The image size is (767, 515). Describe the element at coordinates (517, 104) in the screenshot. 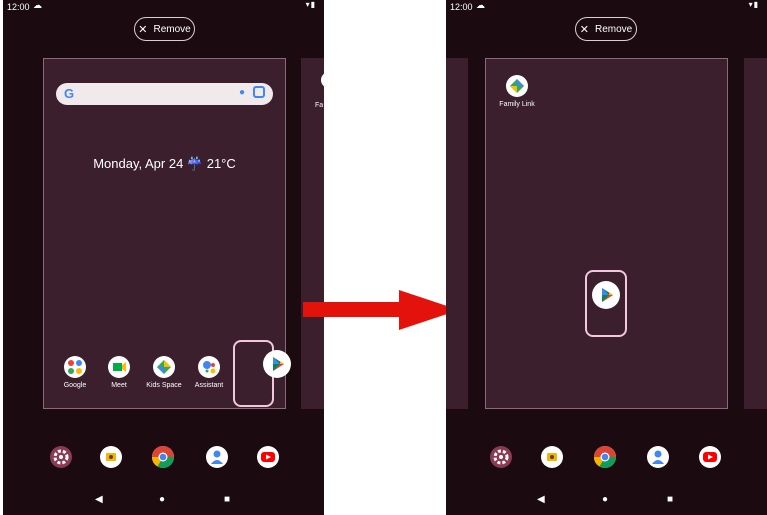

I see `app-label: Family Link` at that location.